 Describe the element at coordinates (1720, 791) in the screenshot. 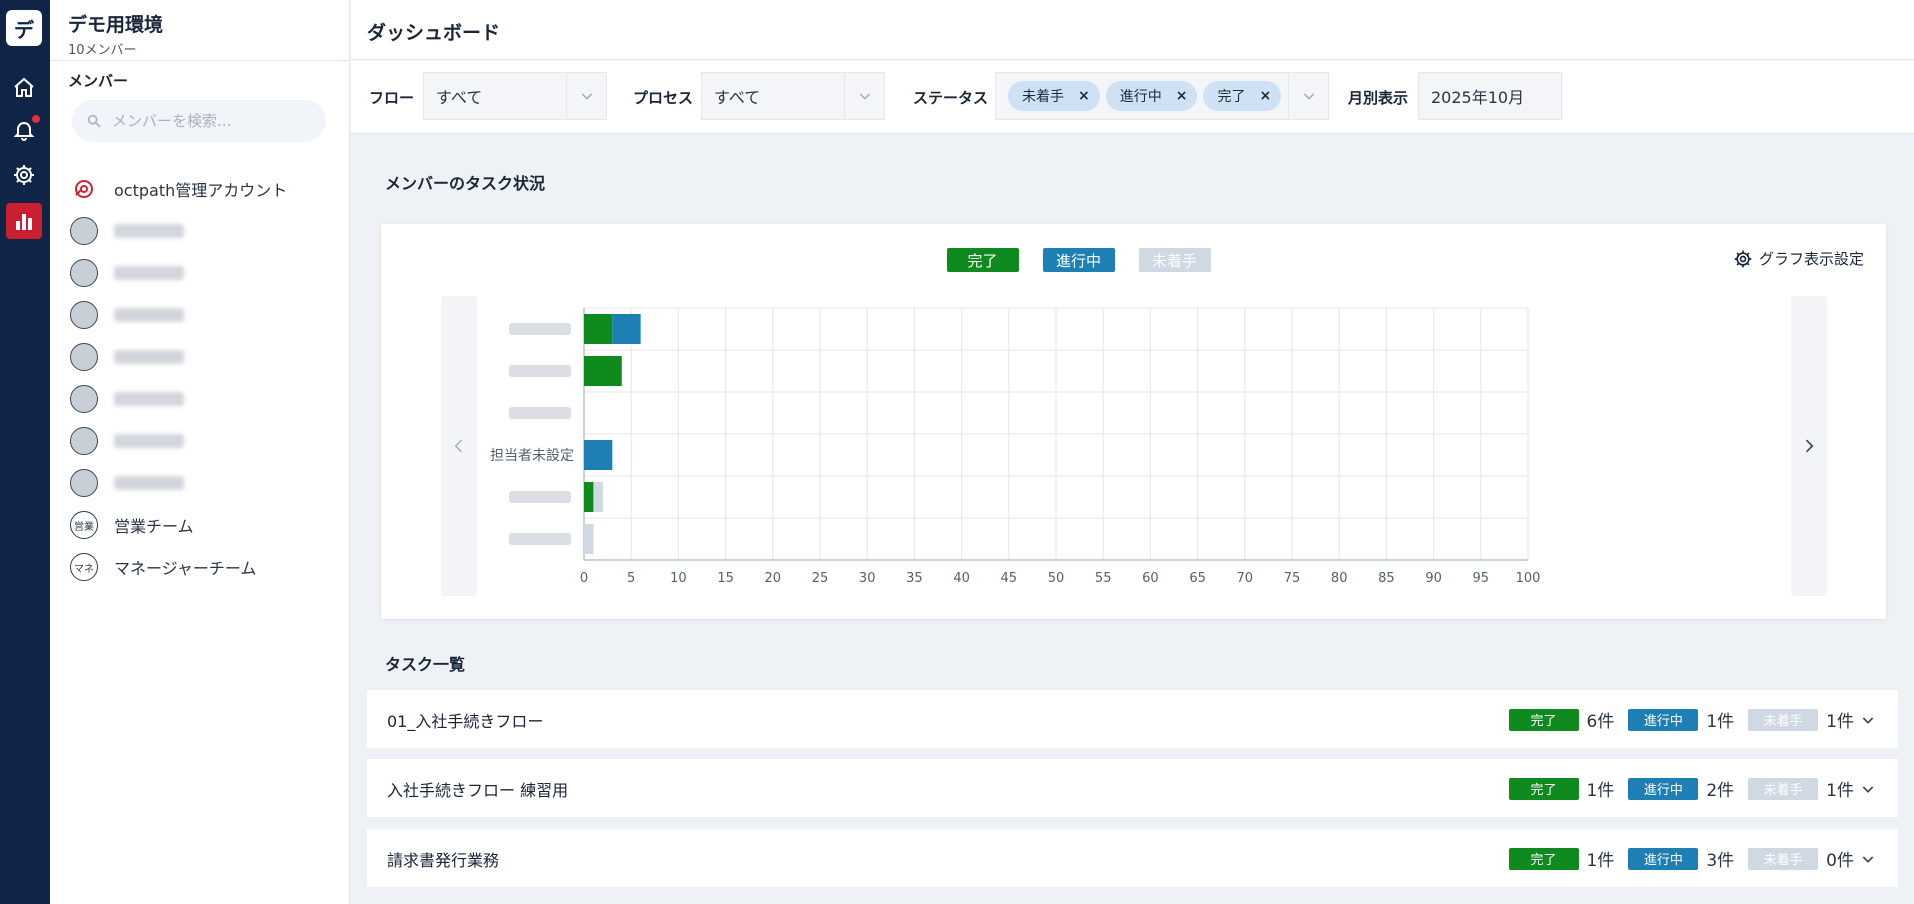

I see `in-progress-count: 2件` at that location.